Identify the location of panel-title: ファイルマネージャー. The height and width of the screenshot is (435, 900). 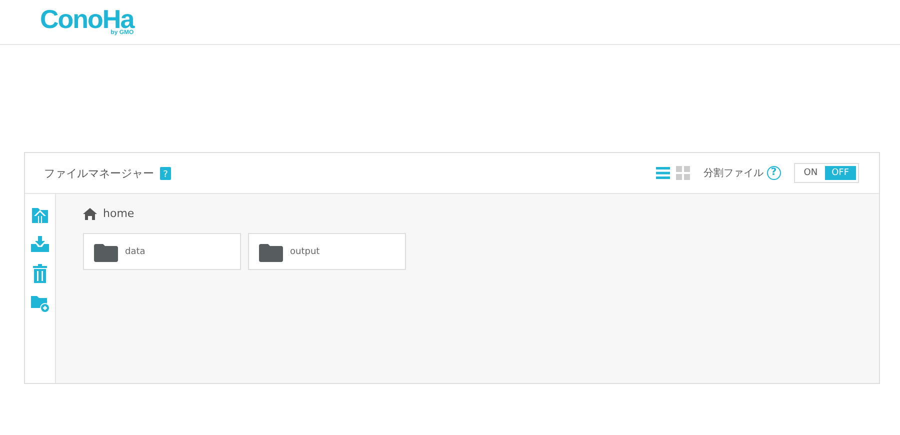
(99, 173).